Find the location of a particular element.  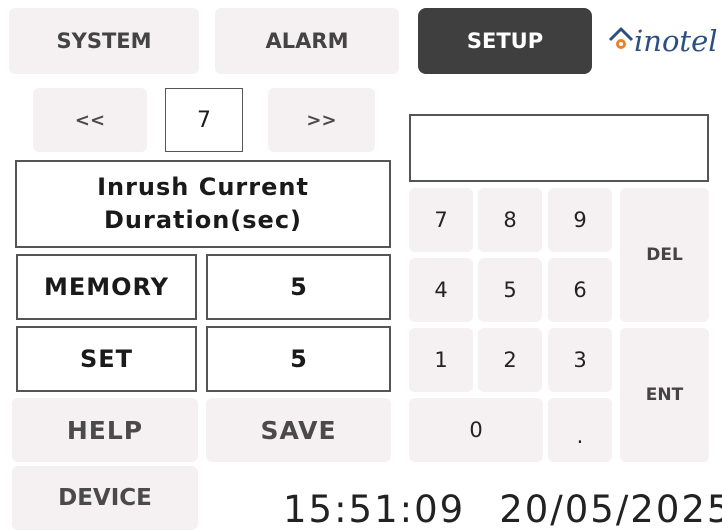

key-4-label: 4 is located at coordinates (441, 290).